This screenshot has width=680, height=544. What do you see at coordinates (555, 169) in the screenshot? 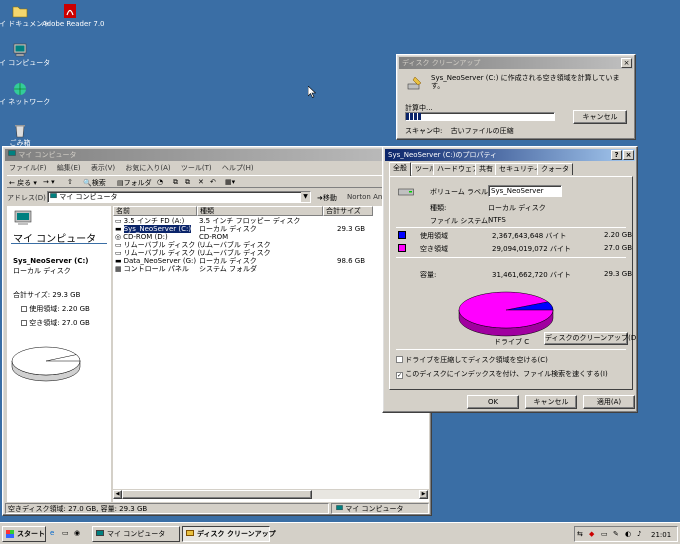
I see `tab-quota: クォータ` at bounding box center [555, 169].